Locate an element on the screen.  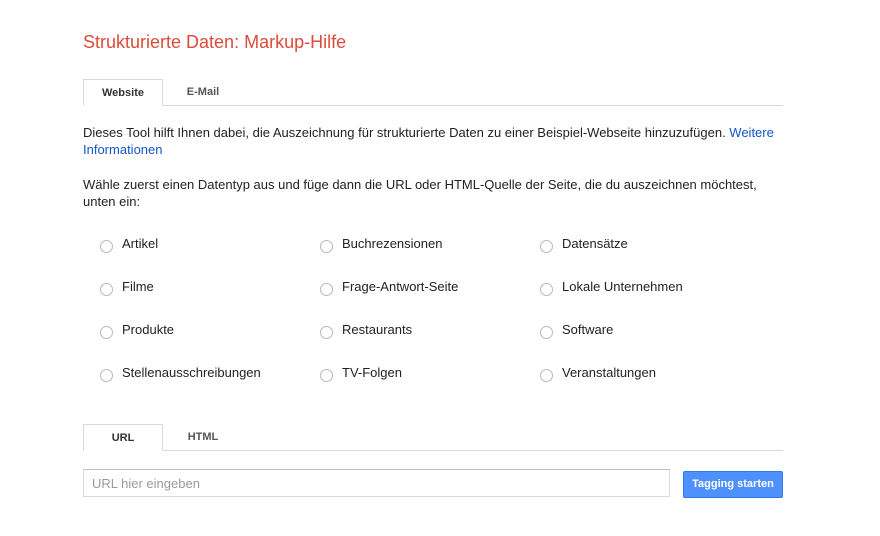
radio-label: Datensätze is located at coordinates (595, 243).